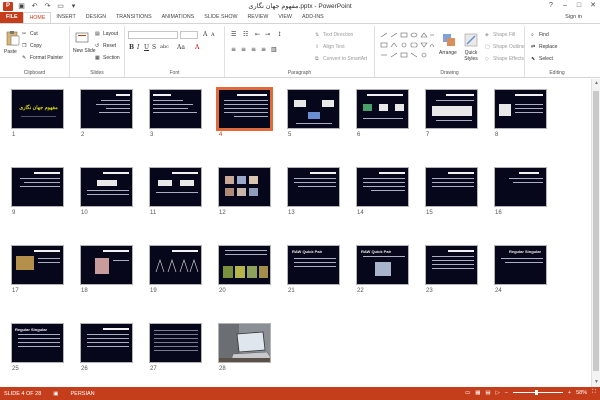 The image size is (600, 400). Describe the element at coordinates (83, 394) in the screenshot. I see `language-status: PERSIAN` at that location.